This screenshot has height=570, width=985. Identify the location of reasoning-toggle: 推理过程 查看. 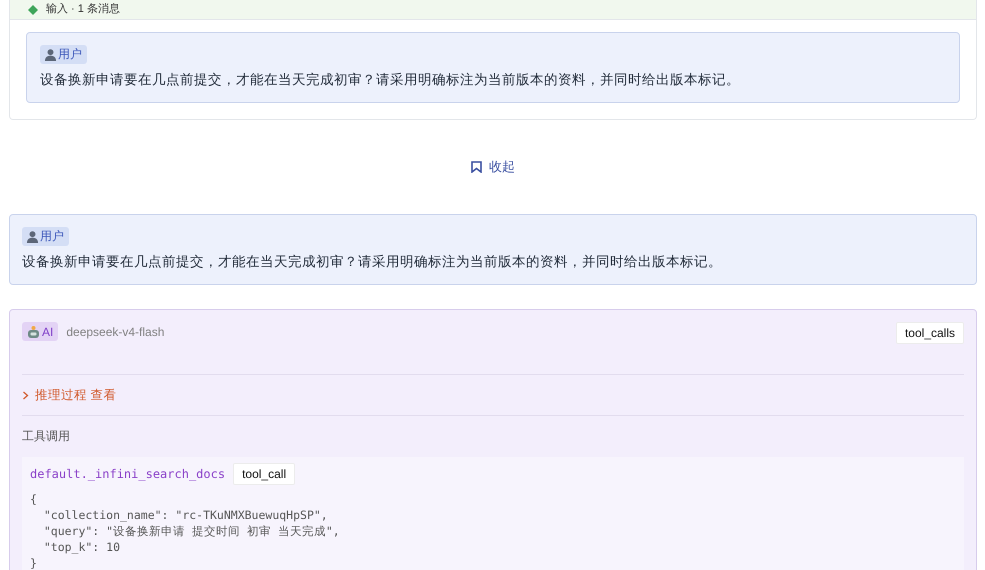
(69, 395).